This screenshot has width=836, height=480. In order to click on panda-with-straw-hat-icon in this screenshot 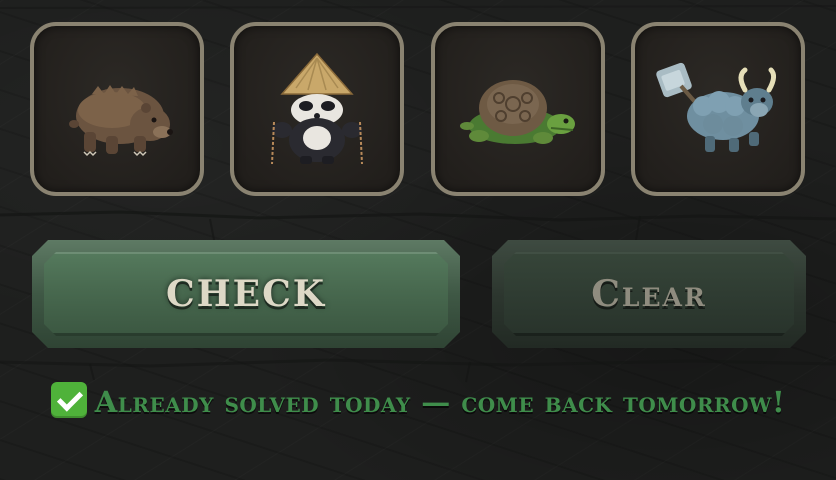, I will do `click(317, 108)`.